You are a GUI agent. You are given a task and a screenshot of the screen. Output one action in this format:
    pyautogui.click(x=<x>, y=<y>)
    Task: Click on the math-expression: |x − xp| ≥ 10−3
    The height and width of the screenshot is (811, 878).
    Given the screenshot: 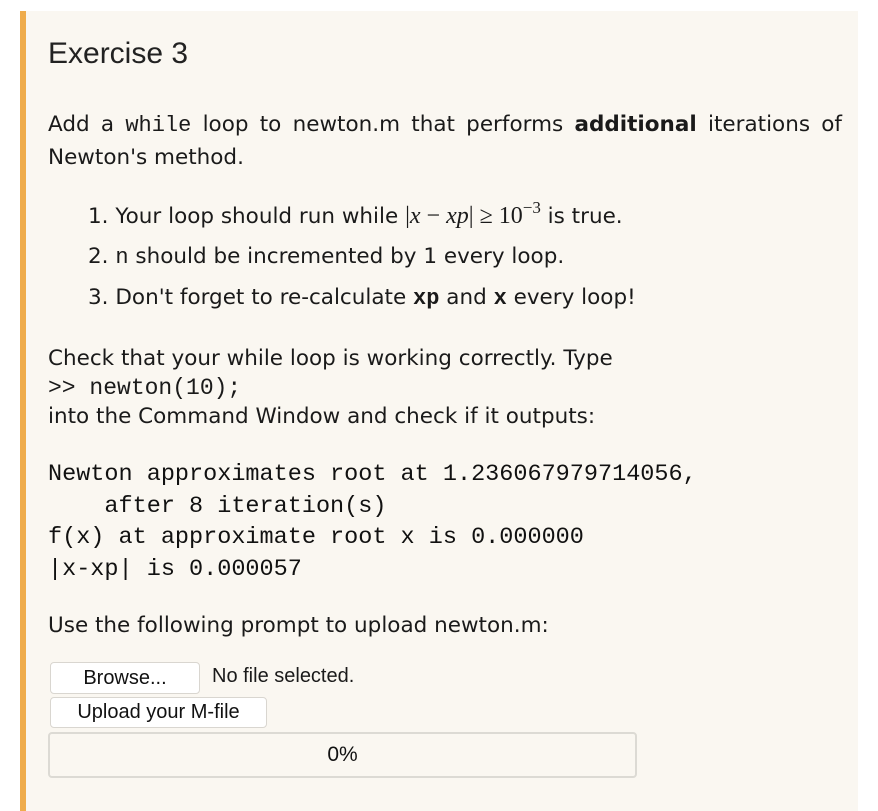 What is the action you would take?
    pyautogui.click(x=473, y=214)
    